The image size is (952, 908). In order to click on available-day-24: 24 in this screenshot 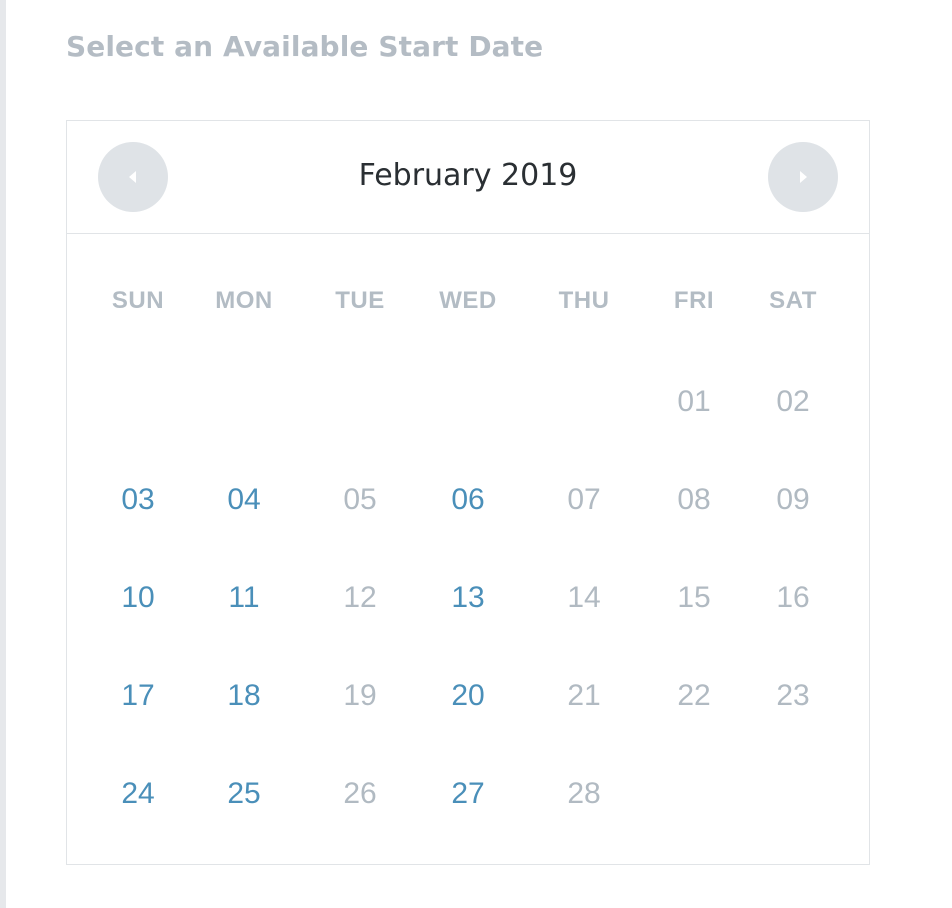, I will do `click(138, 794)`.